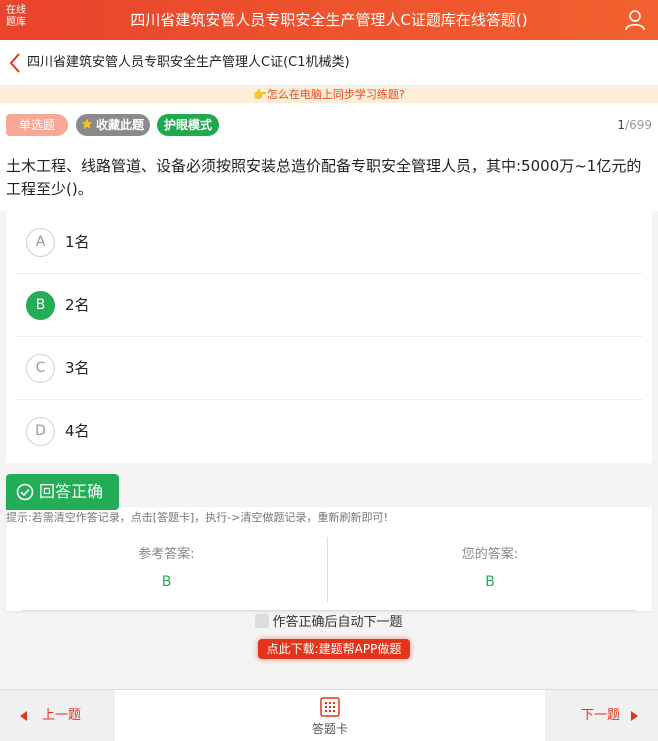 This screenshot has height=741, width=658. What do you see at coordinates (166, 554) in the screenshot?
I see `reference-answer-label: 参考答案:` at bounding box center [166, 554].